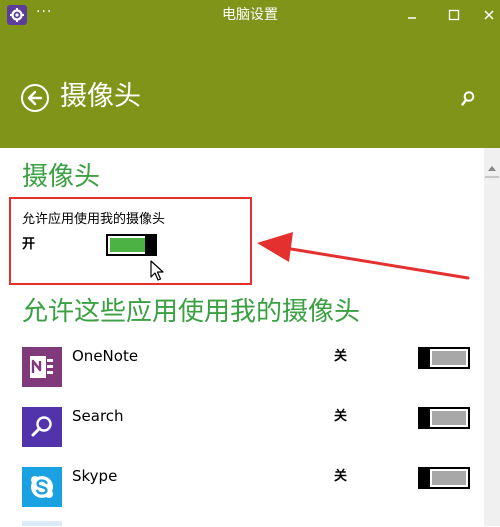 This screenshot has height=527, width=500. I want to click on vertical-scrollbar, so click(492, 337).